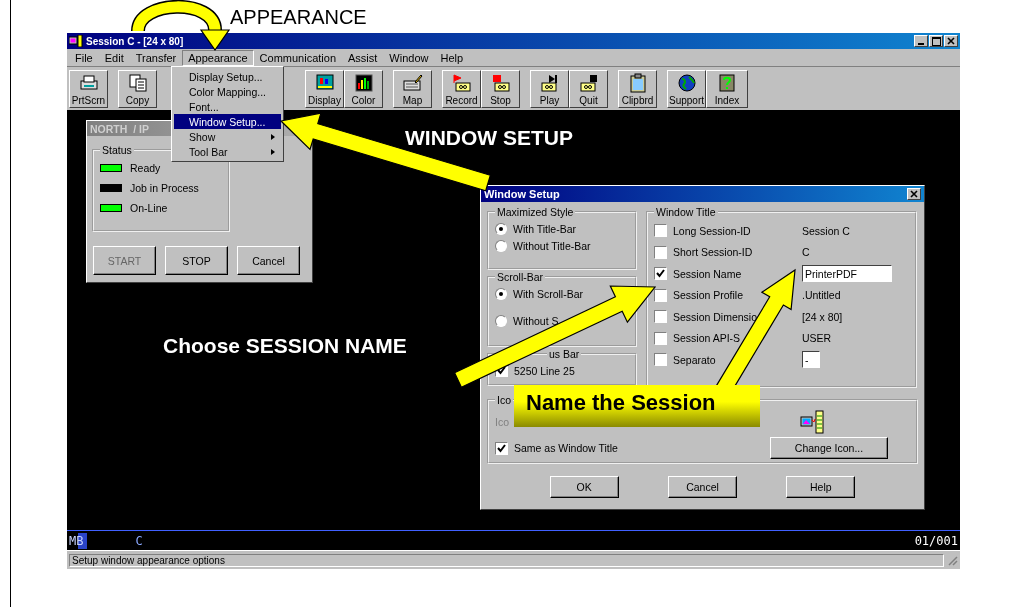 Image resolution: width=1011 pixels, height=607 pixels. I want to click on group-label: Ico, so click(504, 400).